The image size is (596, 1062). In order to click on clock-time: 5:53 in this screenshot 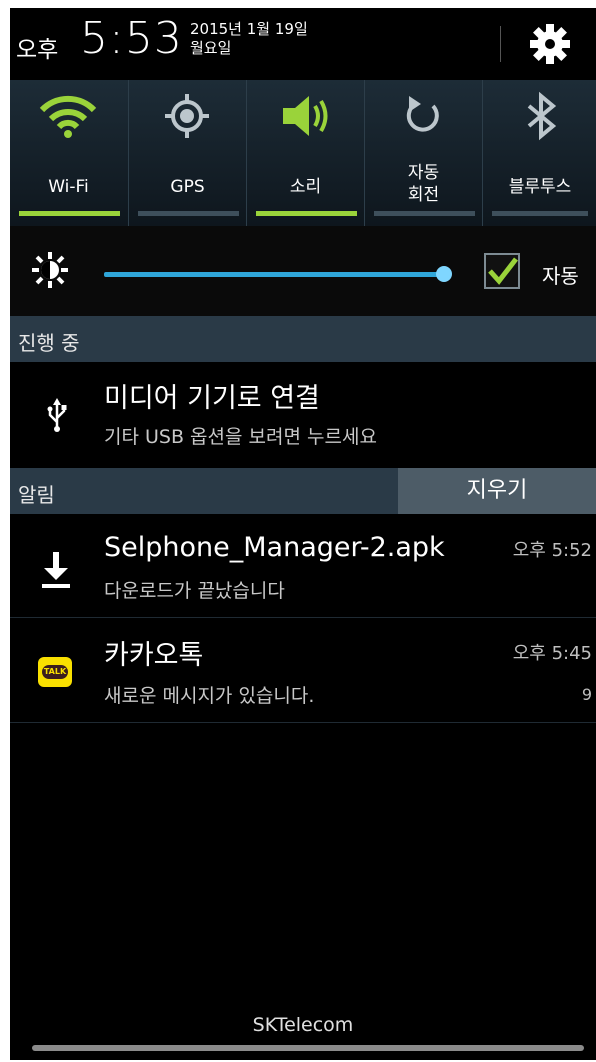, I will do `click(131, 38)`.